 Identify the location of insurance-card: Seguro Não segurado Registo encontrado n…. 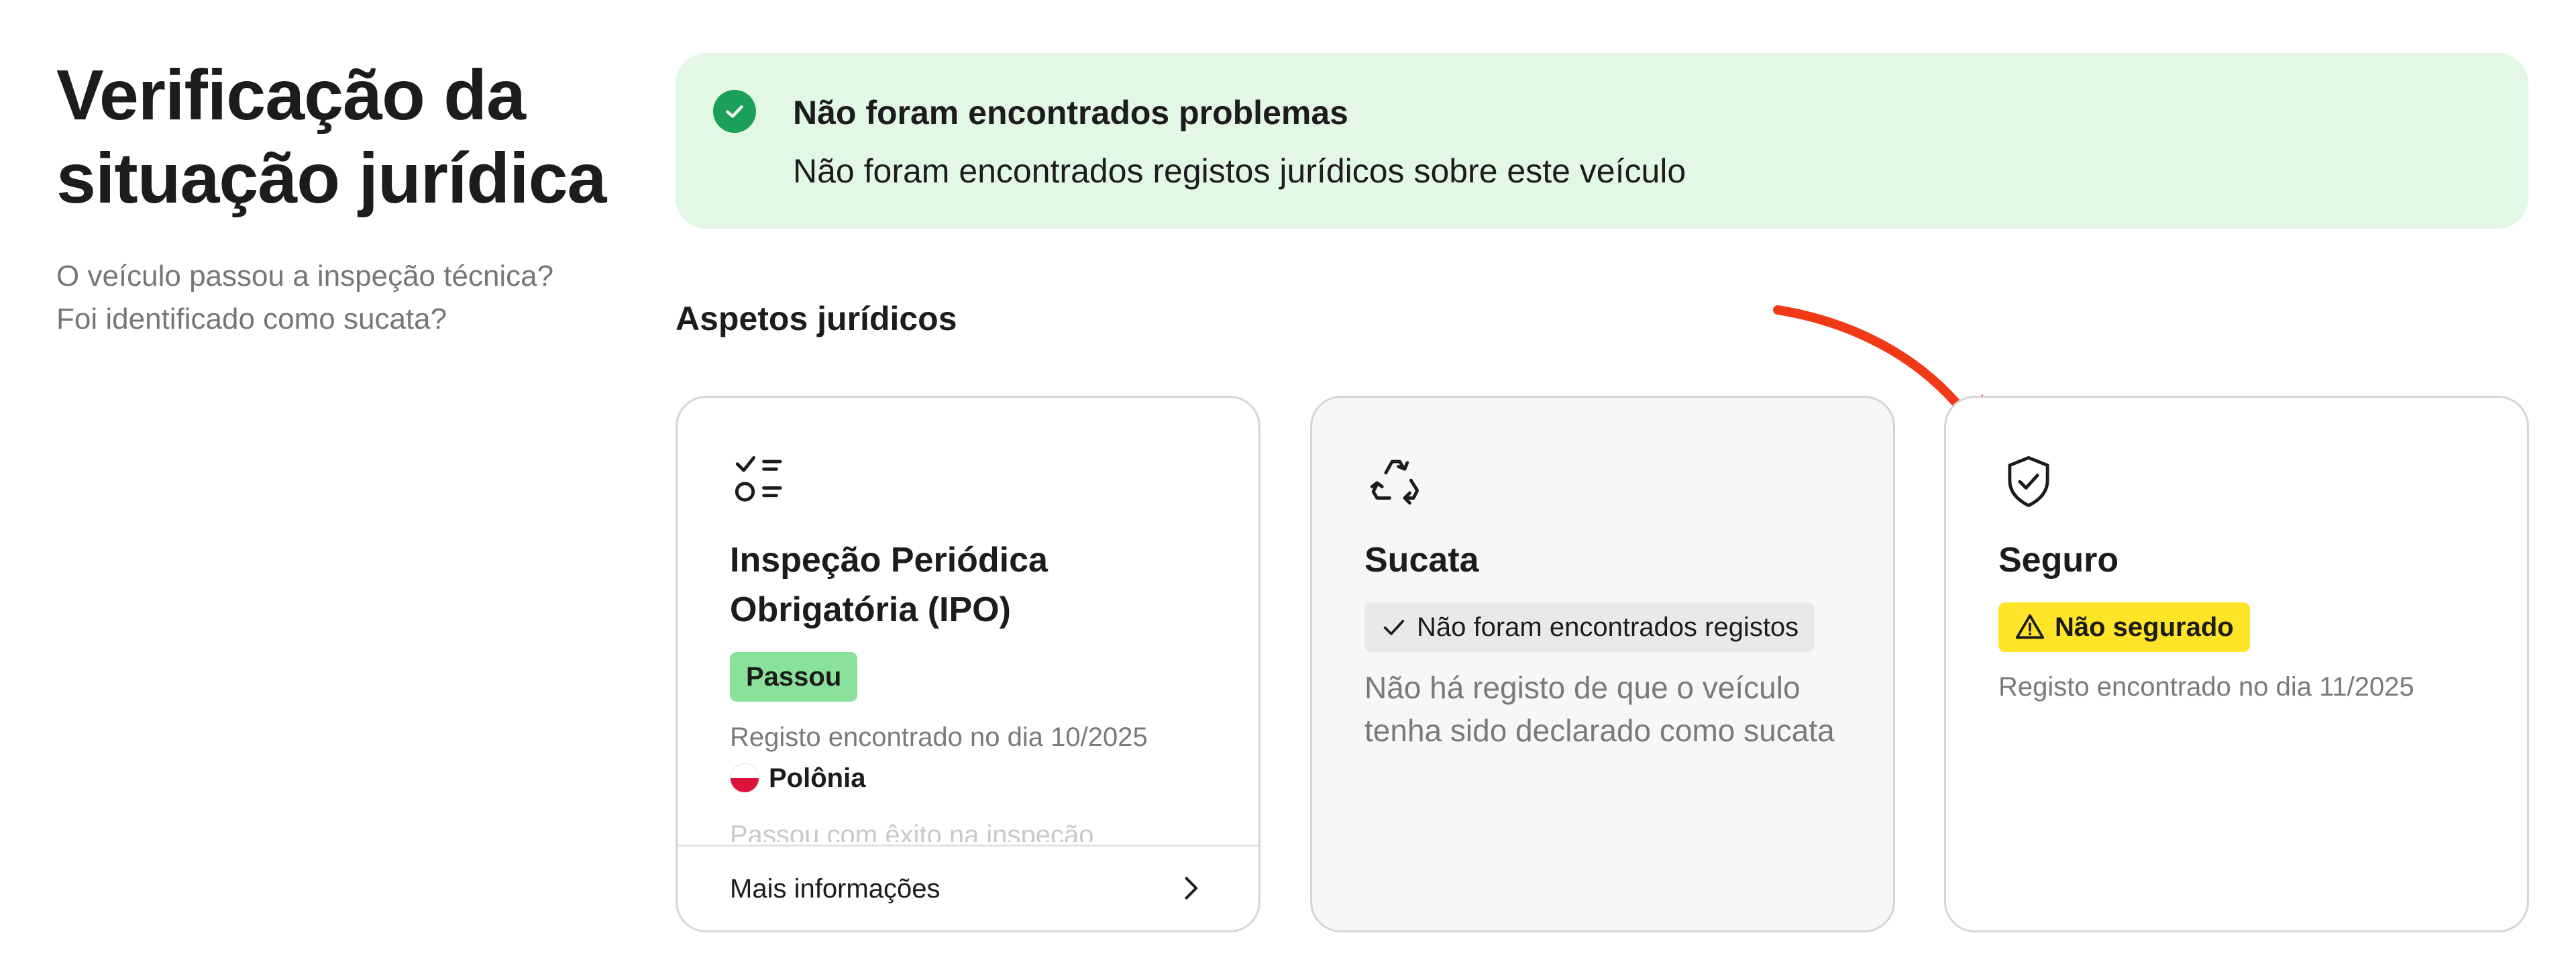
(2236, 664).